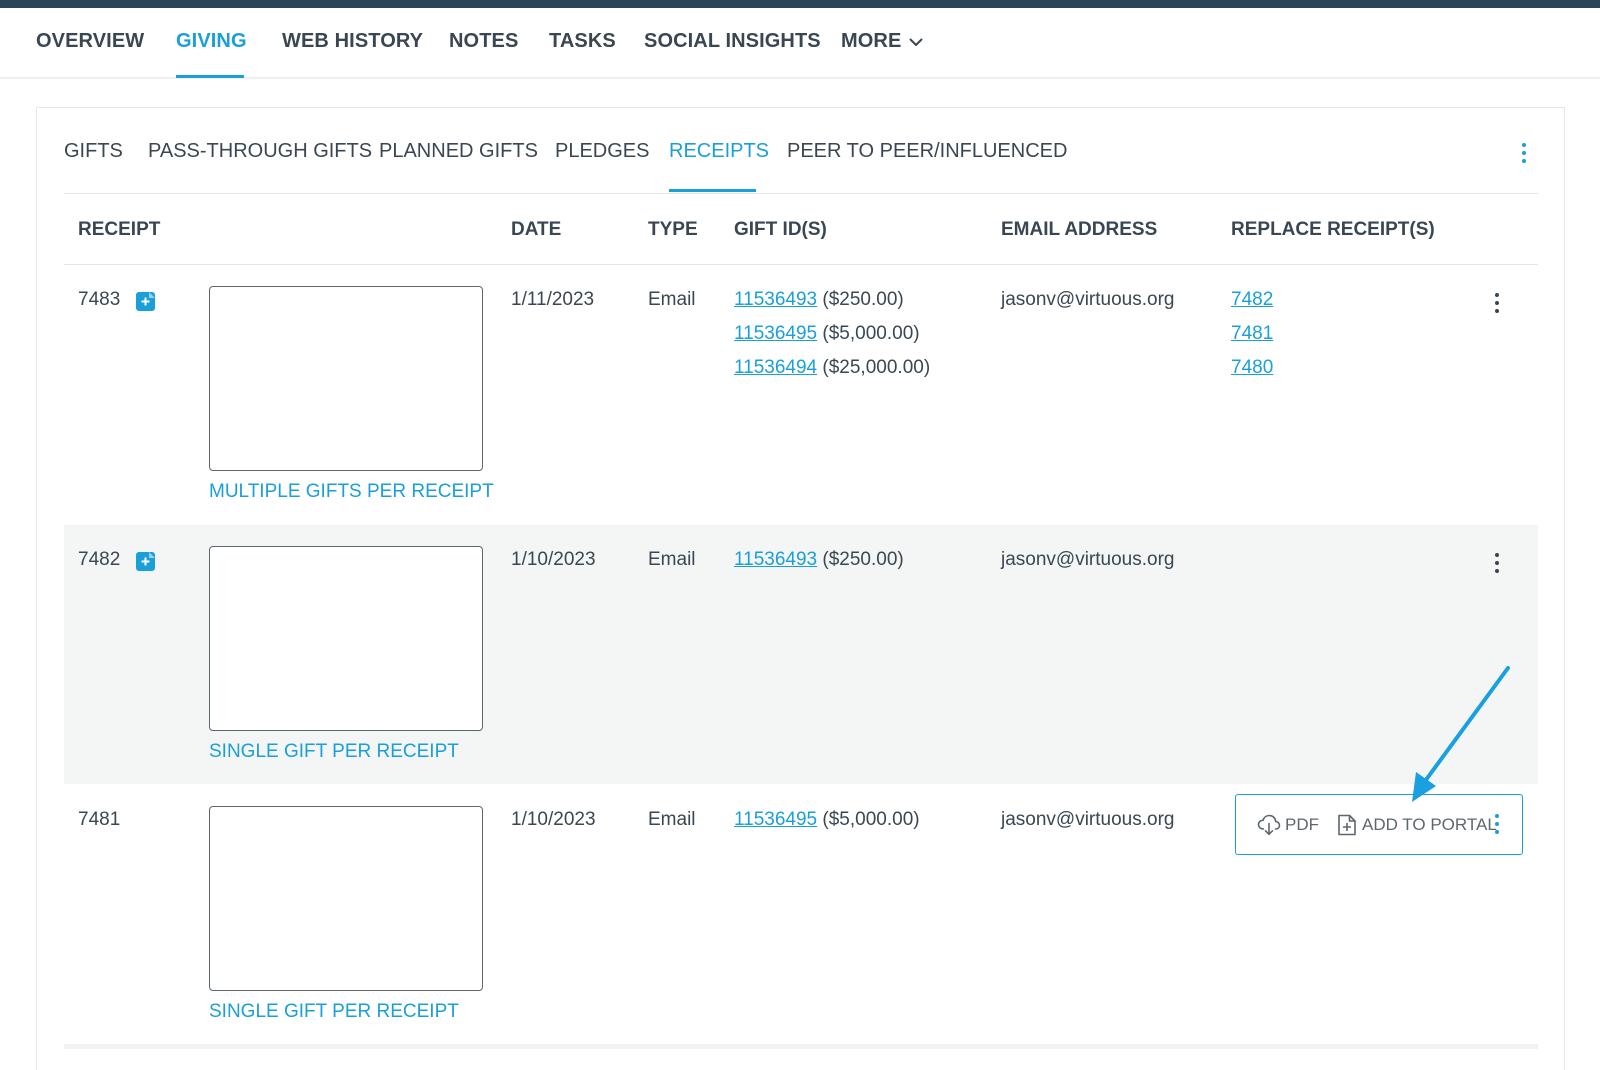 This screenshot has width=1600, height=1070. I want to click on cloud-download-icon, so click(1269, 827).